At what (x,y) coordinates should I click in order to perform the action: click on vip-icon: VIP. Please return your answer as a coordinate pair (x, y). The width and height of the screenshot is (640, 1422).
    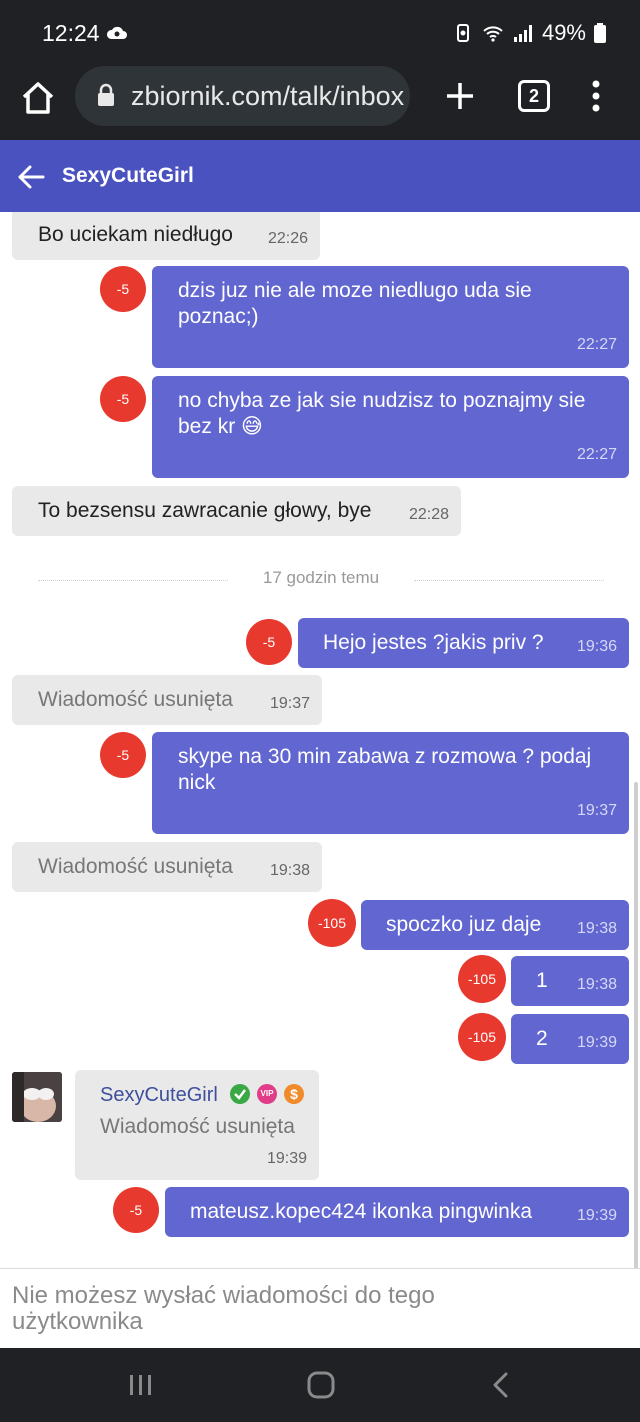
    Looking at the image, I should click on (267, 1094).